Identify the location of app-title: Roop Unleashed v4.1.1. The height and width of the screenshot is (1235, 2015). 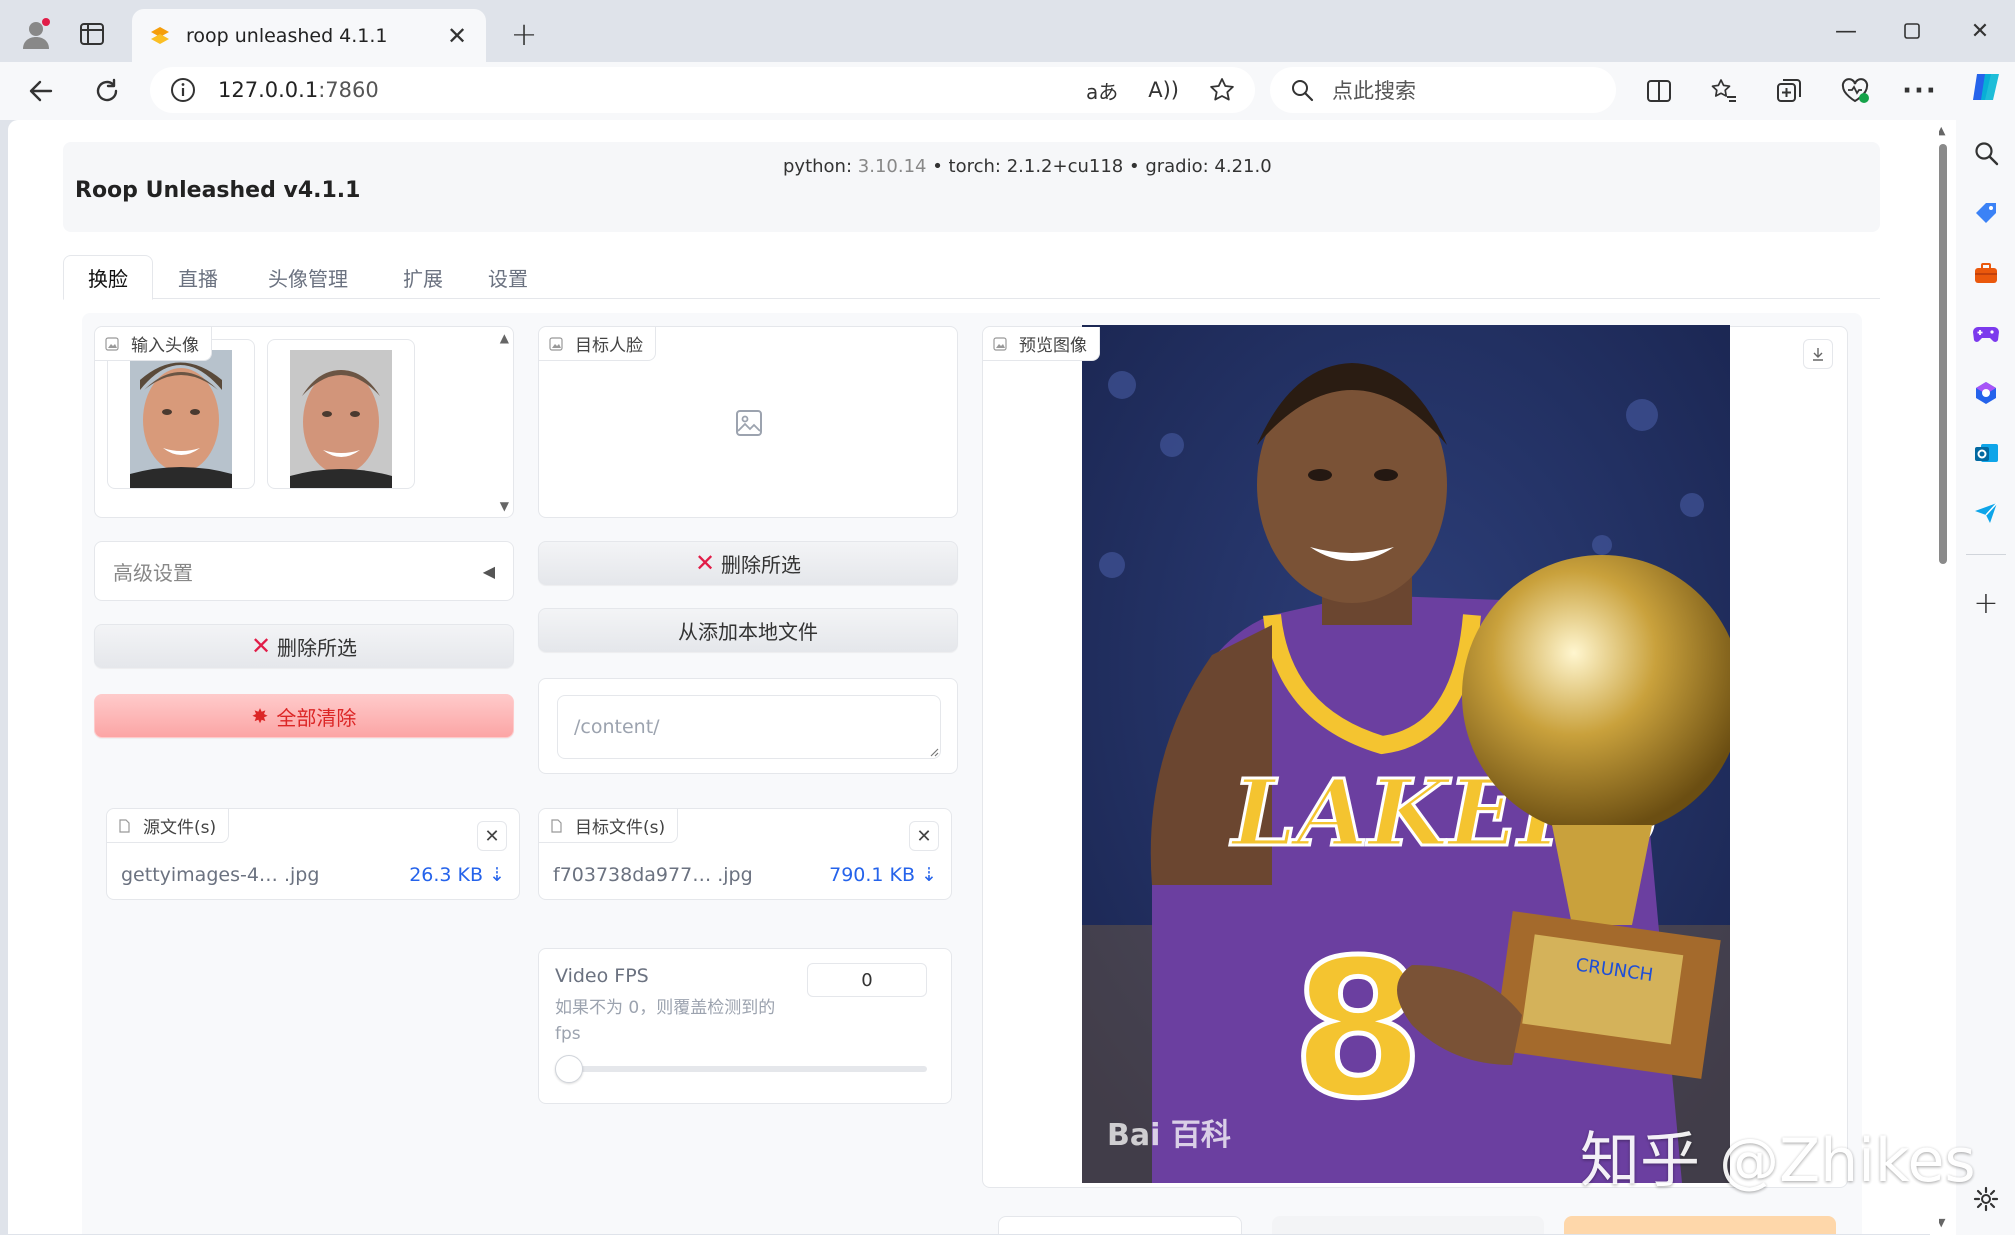
(218, 190).